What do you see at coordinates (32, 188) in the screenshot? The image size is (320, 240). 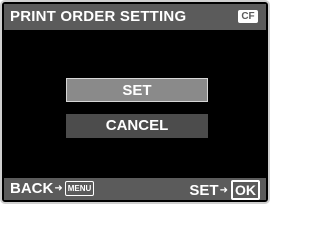 I see `back-label: BACK` at bounding box center [32, 188].